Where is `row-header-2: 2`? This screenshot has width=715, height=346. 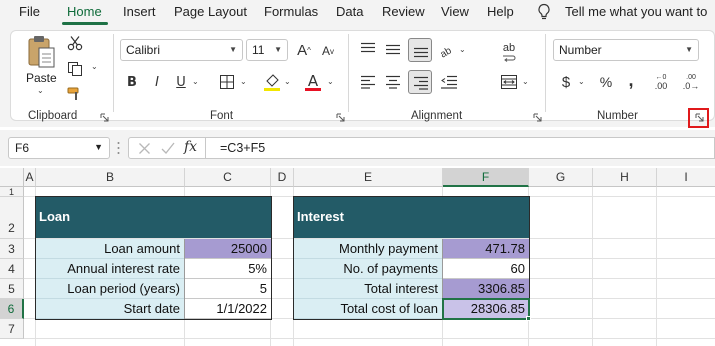
row-header-2: 2 is located at coordinates (12, 218).